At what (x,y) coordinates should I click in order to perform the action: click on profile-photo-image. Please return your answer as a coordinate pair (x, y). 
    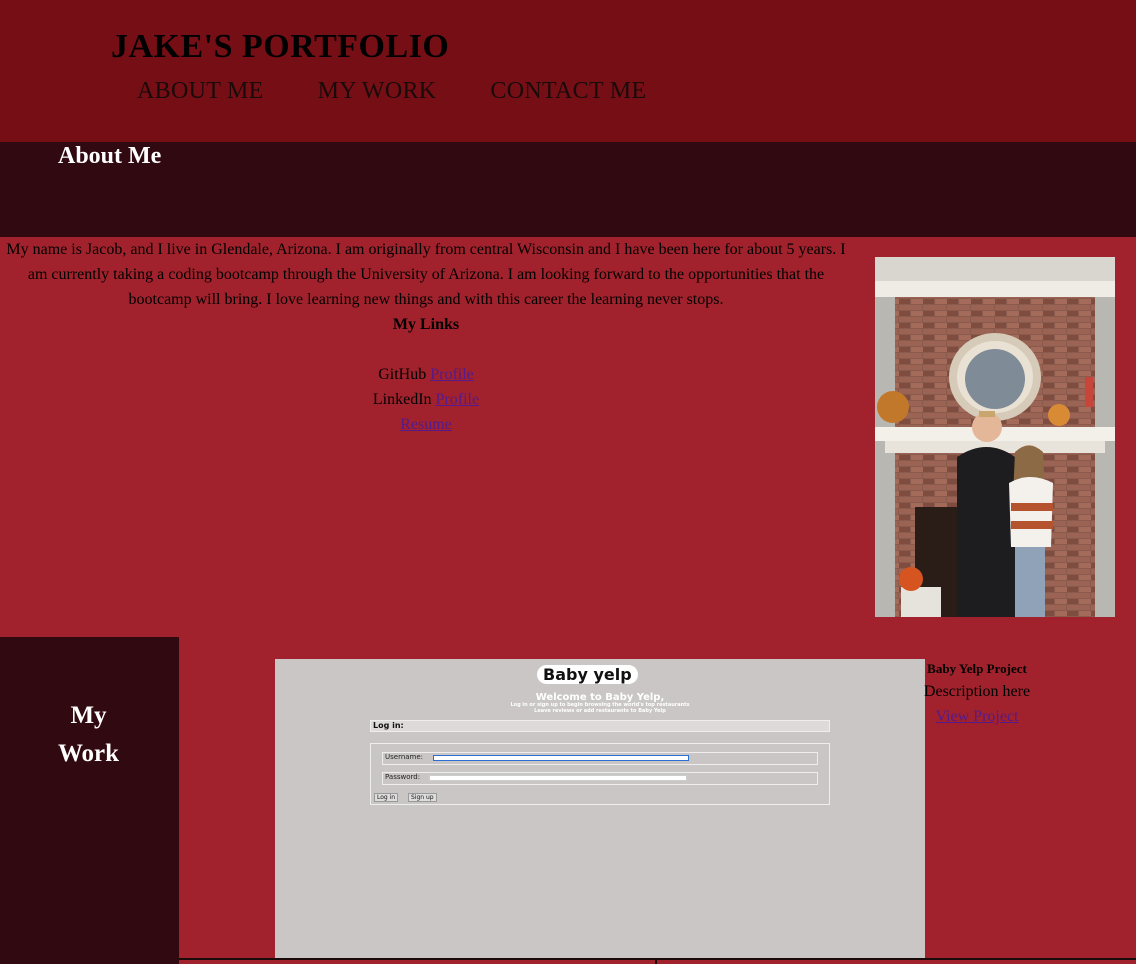
    Looking at the image, I should click on (995, 437).